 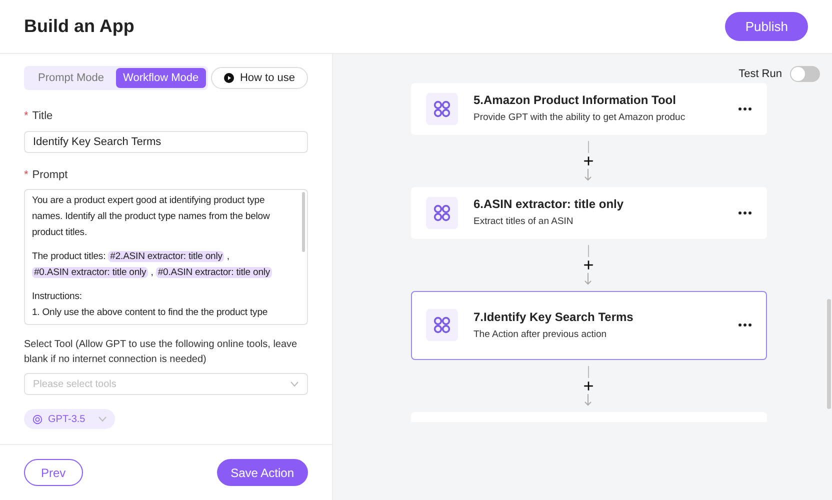 I want to click on play-icon, so click(x=229, y=78).